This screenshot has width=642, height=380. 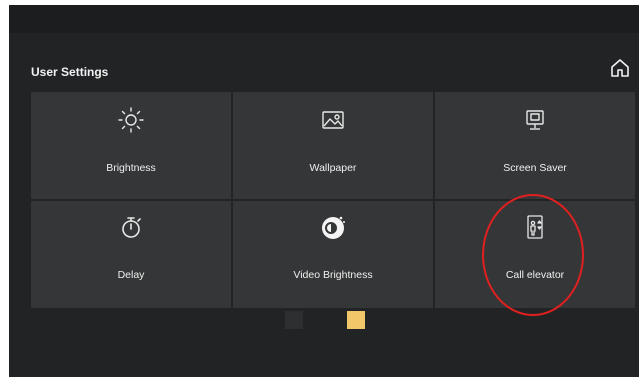 What do you see at coordinates (131, 227) in the screenshot?
I see `stopwatch-icon` at bounding box center [131, 227].